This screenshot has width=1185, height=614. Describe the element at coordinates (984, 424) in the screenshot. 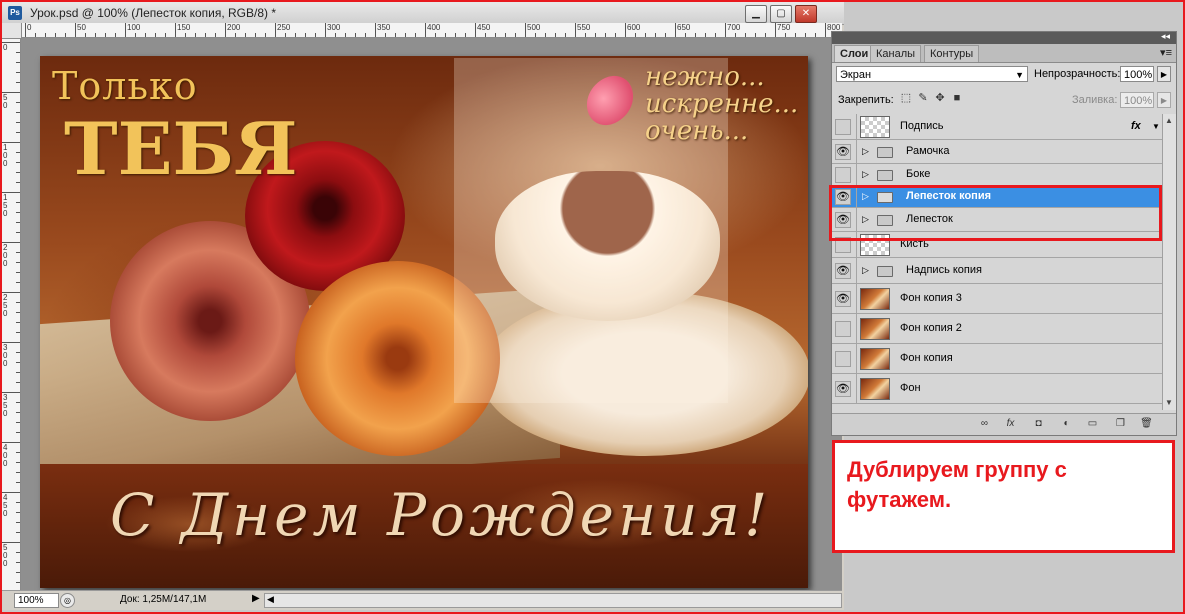

I see `link-layers-icon: ∞` at that location.